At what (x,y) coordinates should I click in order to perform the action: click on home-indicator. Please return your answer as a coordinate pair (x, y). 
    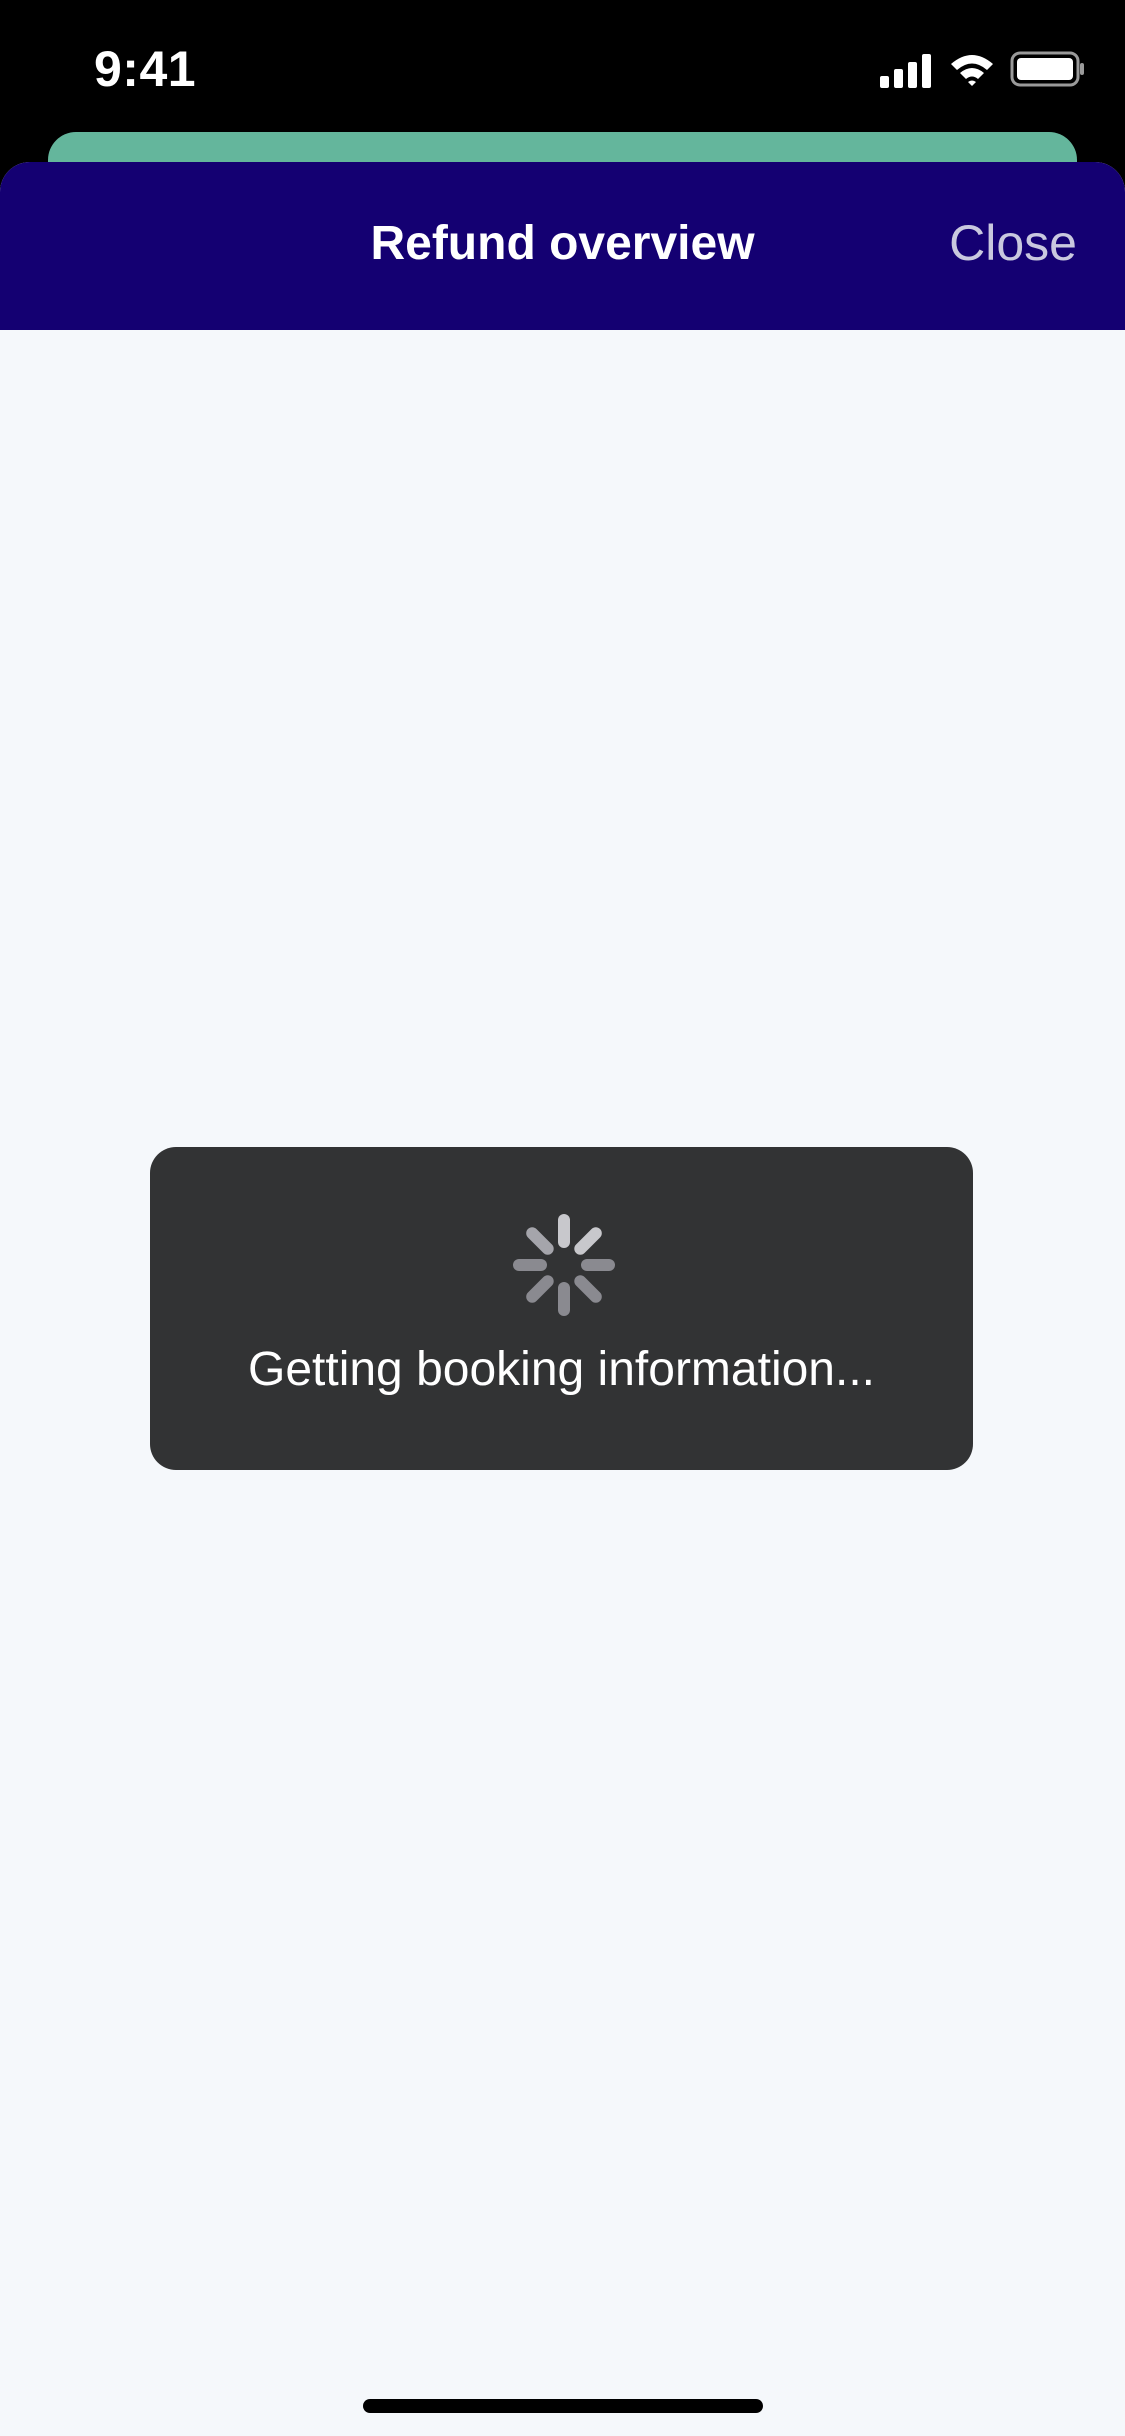
    Looking at the image, I should click on (563, 2406).